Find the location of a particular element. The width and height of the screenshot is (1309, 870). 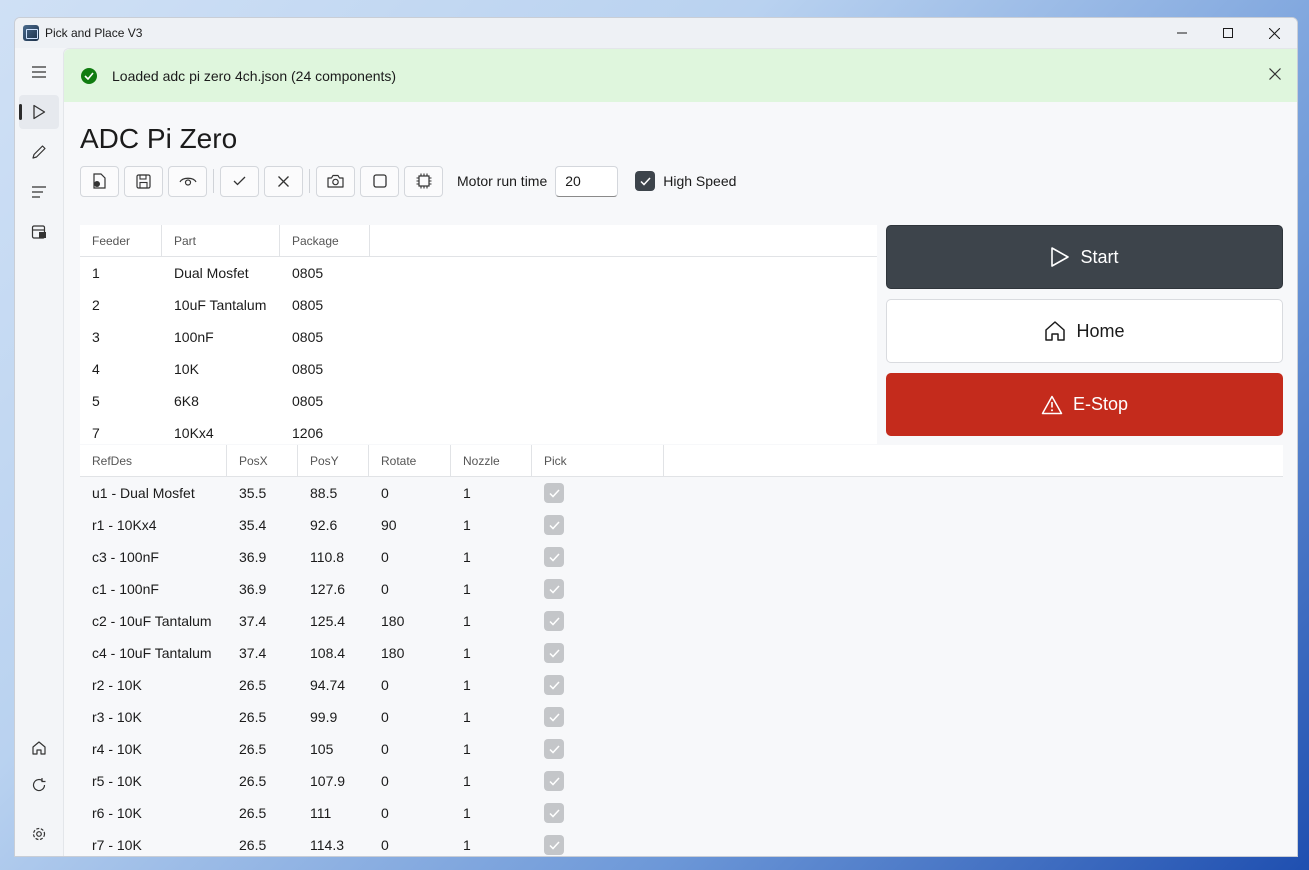

save-button is located at coordinates (143, 181).